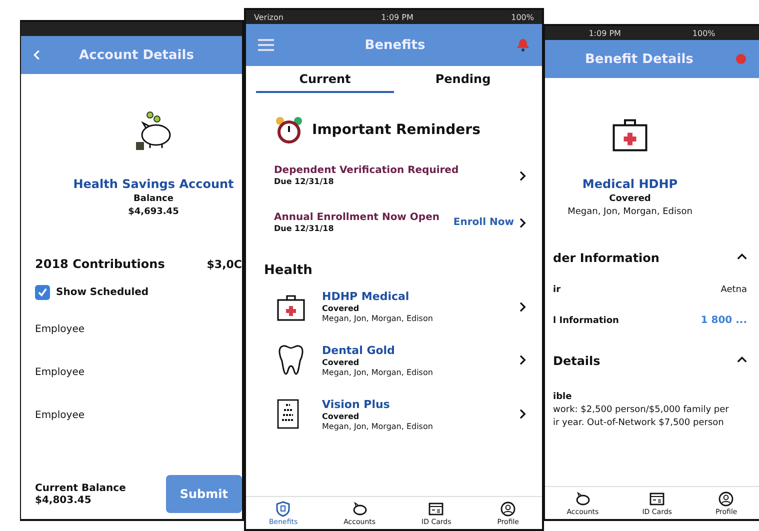 The image size is (759, 531). What do you see at coordinates (289, 270) in the screenshot?
I see `section-title: Health` at bounding box center [289, 270].